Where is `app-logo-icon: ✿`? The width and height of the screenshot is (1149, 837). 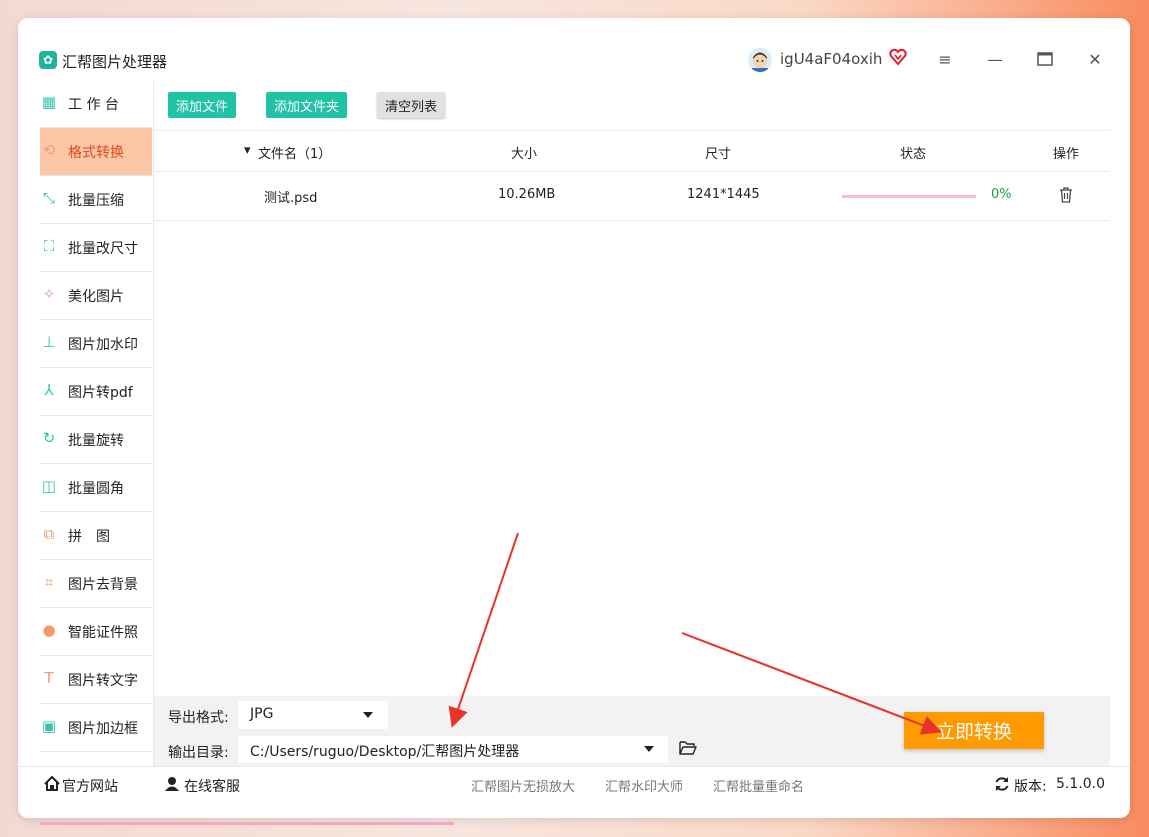 app-logo-icon: ✿ is located at coordinates (48, 60).